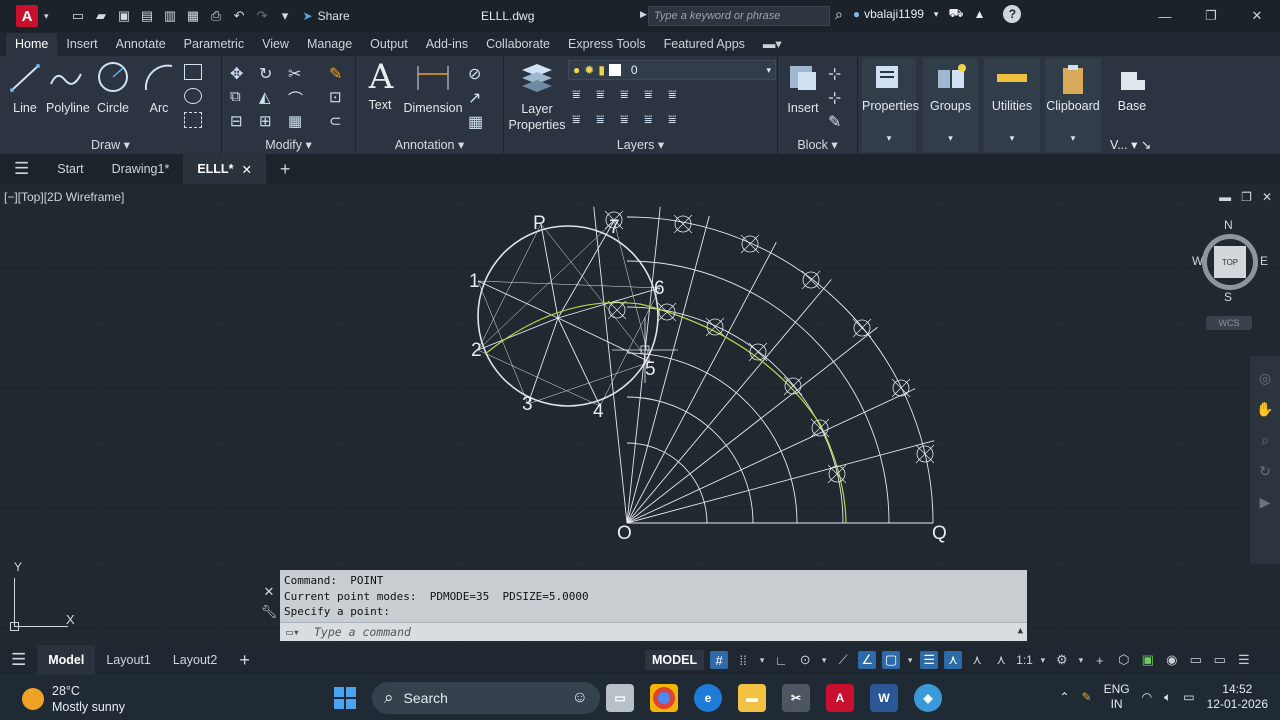 The width and height of the screenshot is (1280, 720). I want to click on tab-featured-apps: Featured Apps, so click(704, 44).